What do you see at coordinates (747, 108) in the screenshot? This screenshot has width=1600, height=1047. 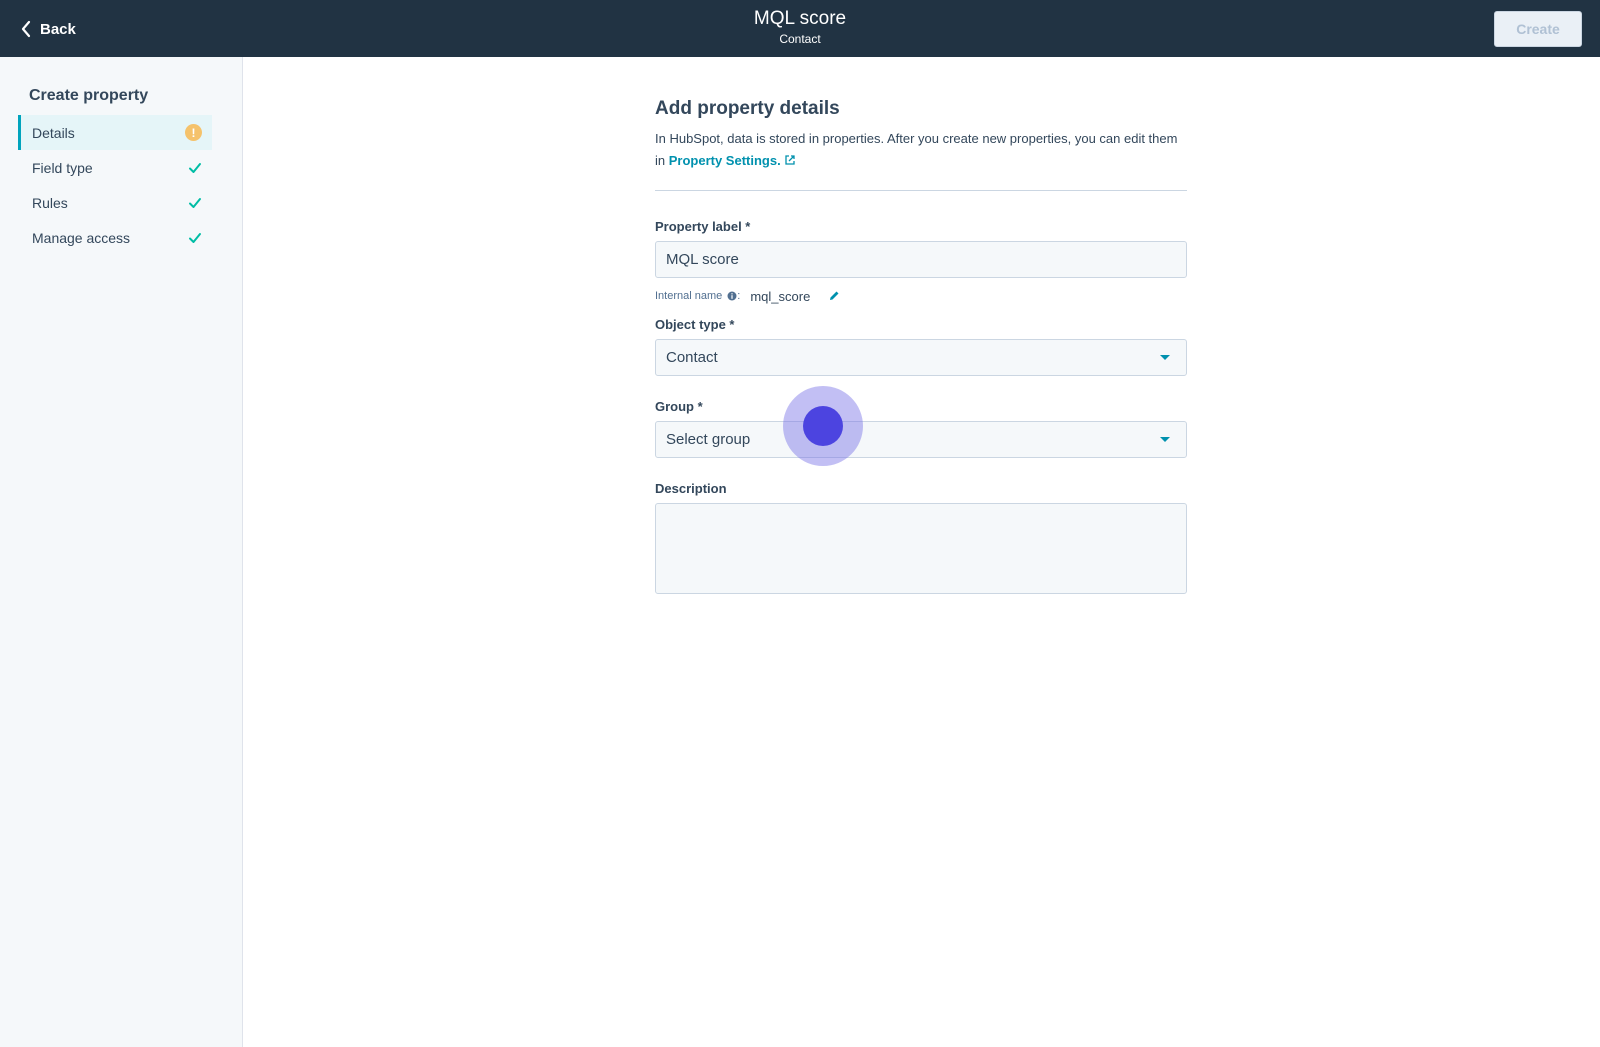 I see `section-heading: Add property details` at bounding box center [747, 108].